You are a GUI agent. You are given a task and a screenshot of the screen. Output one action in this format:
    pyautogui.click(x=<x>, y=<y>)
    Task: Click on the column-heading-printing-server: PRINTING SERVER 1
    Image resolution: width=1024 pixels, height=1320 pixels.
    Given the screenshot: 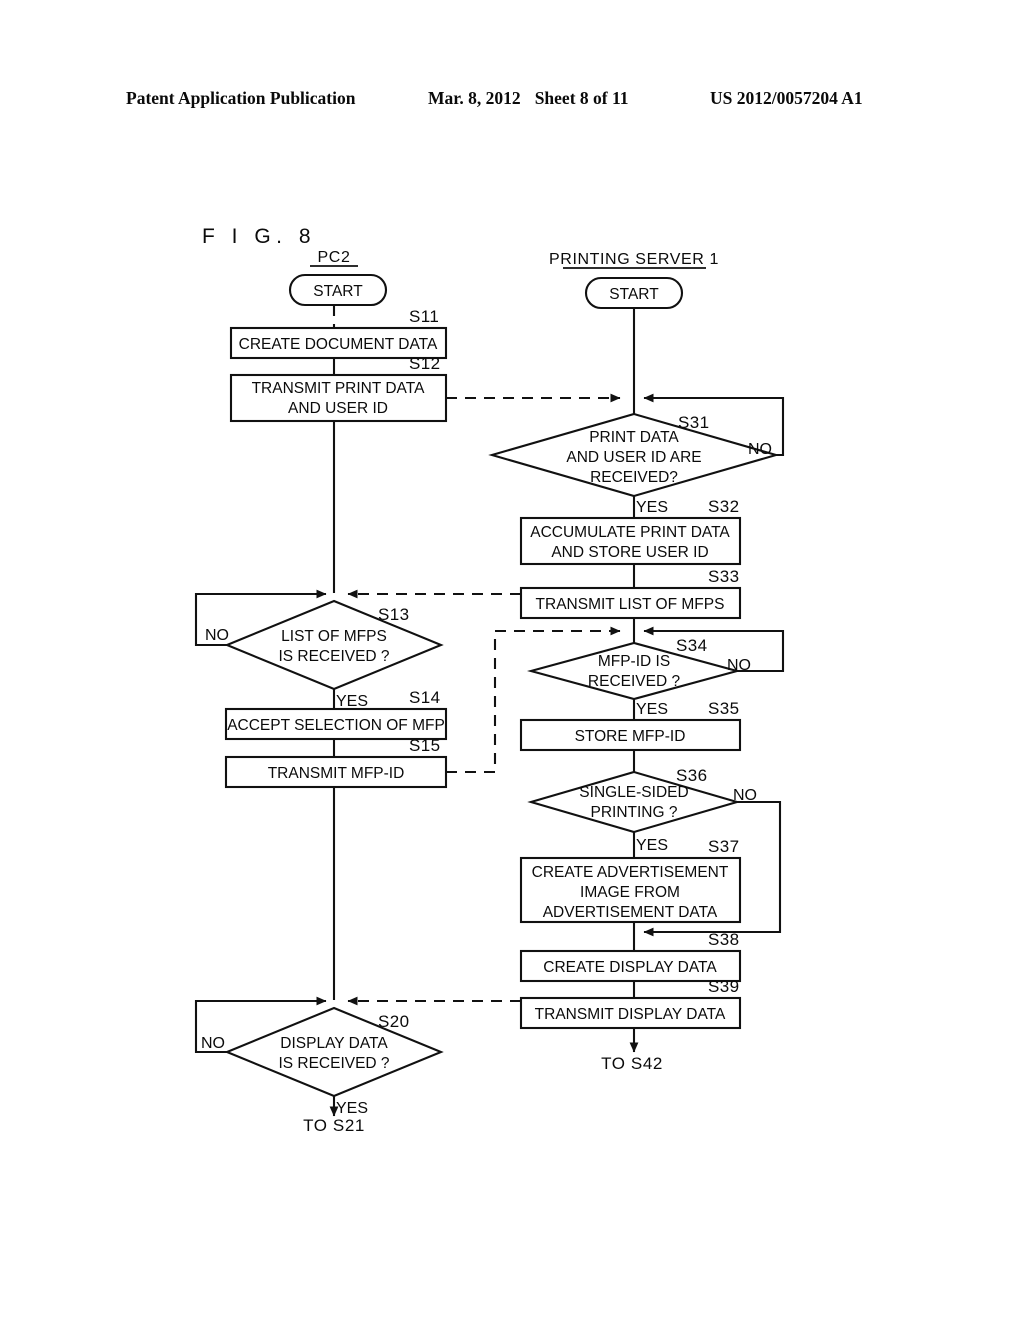 What is the action you would take?
    pyautogui.click(x=634, y=259)
    